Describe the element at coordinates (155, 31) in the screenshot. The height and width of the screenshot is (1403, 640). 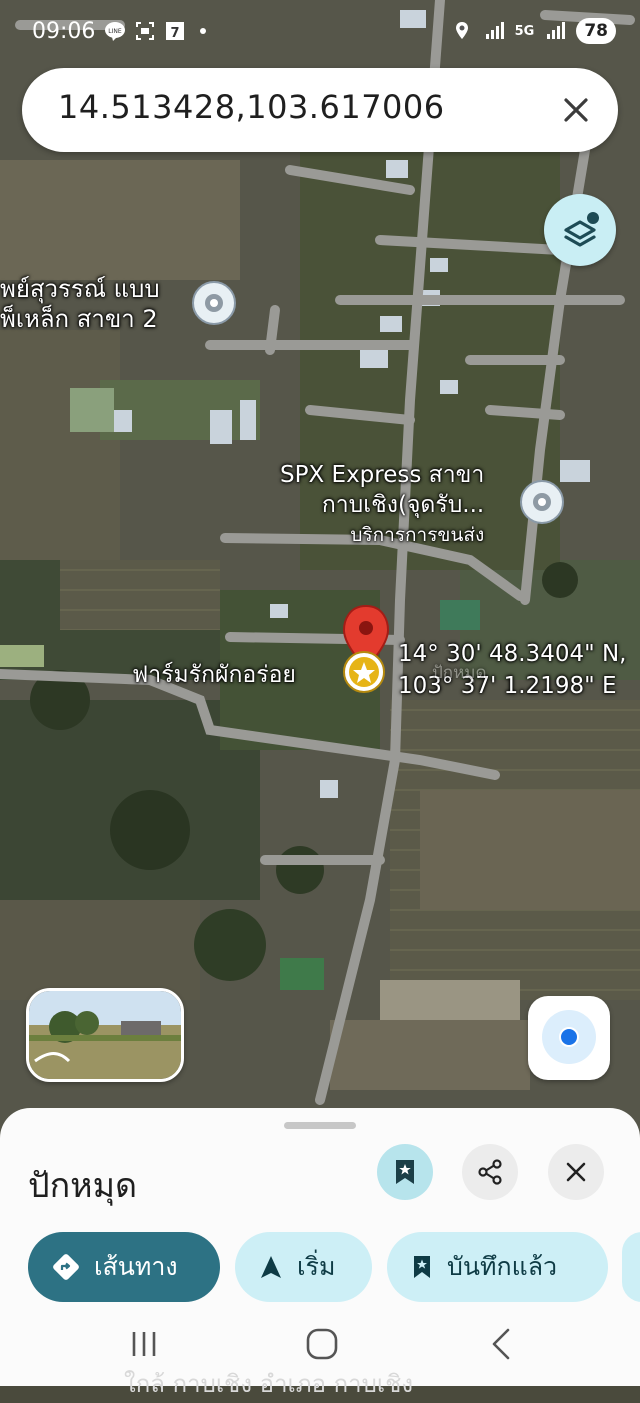
I see `status-notification-icons: LINE 7` at that location.